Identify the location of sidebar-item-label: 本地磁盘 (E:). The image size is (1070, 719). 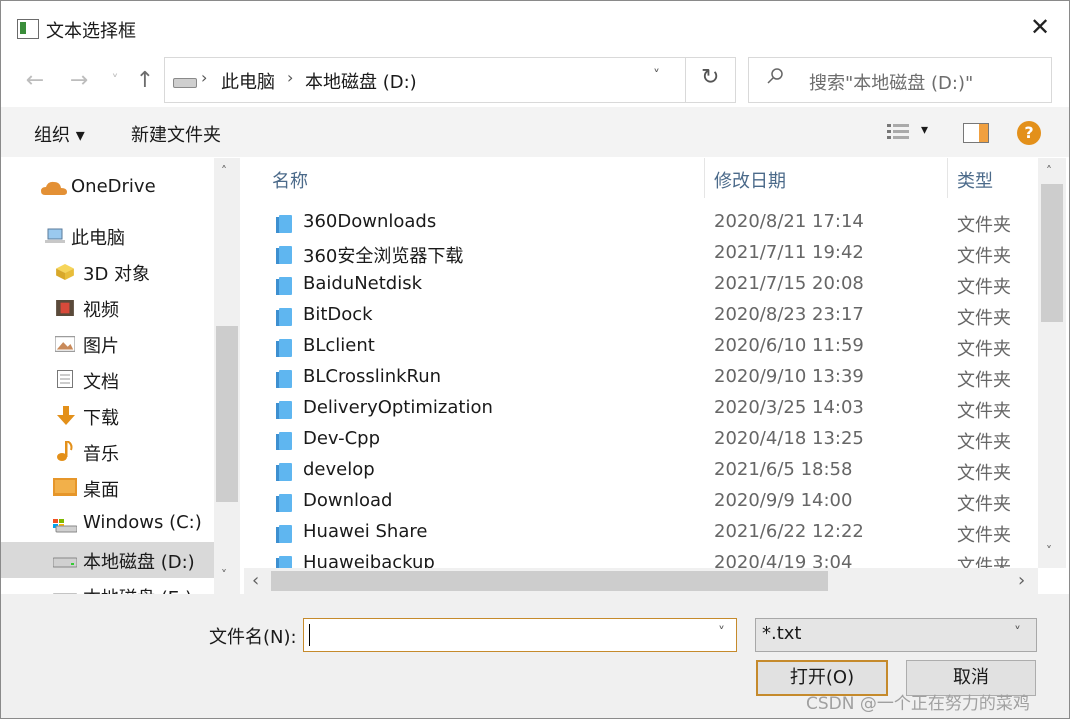
(137, 589).